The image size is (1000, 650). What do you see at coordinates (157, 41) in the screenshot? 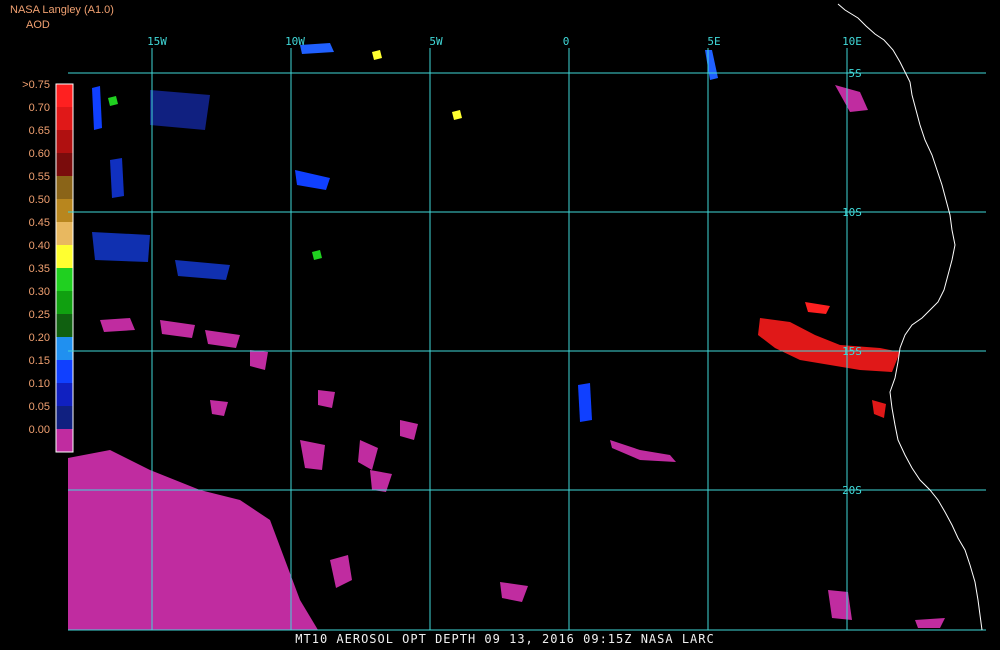
I see `lon-label: 15W` at bounding box center [157, 41].